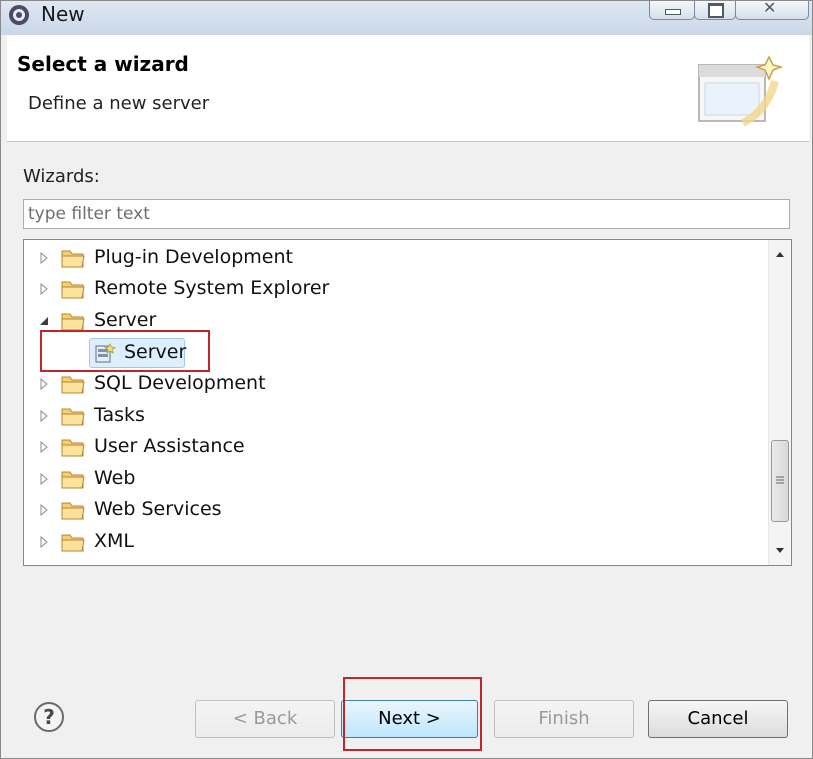  What do you see at coordinates (180, 383) in the screenshot?
I see `tree-item-label: SQL Development` at bounding box center [180, 383].